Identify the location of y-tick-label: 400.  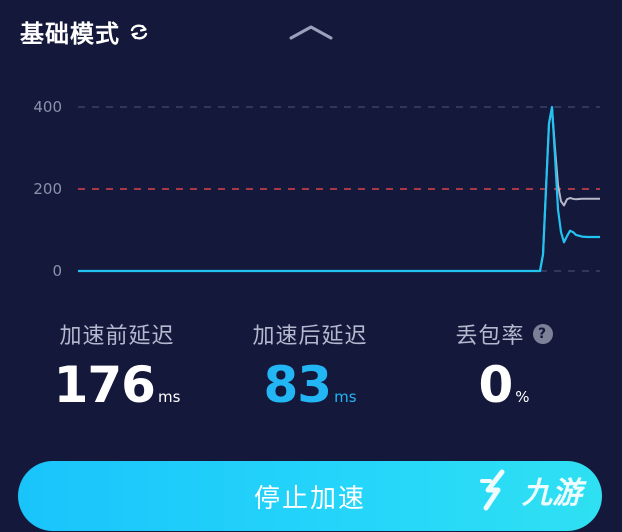
(47, 107).